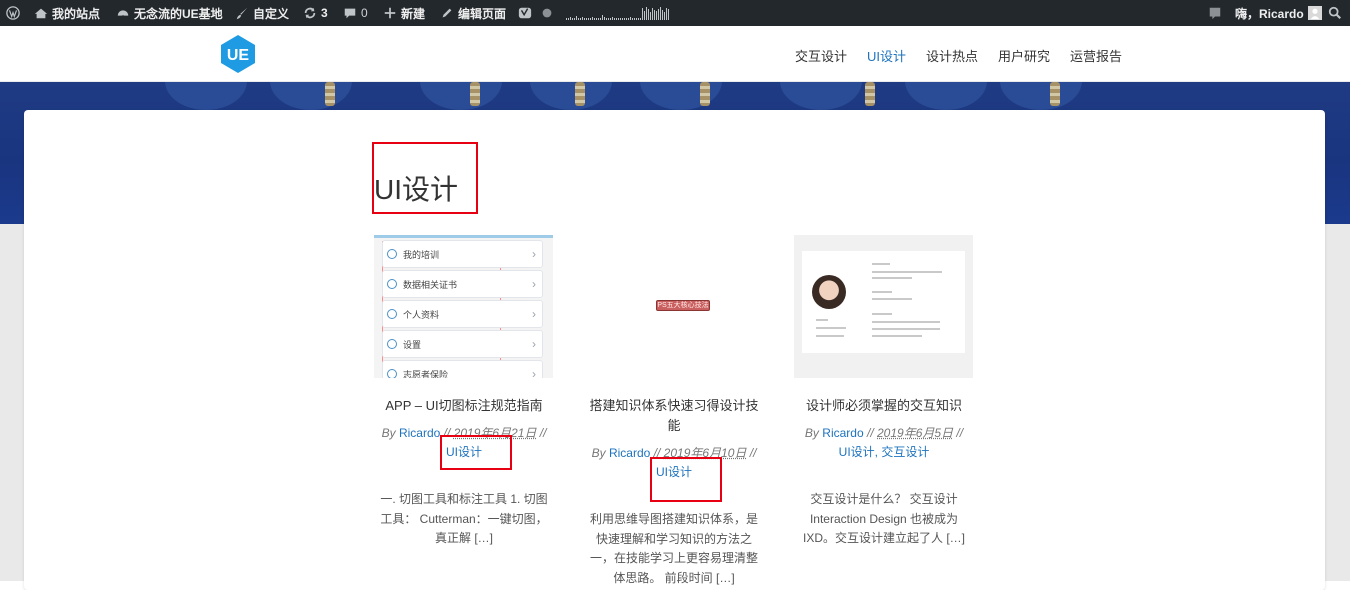  What do you see at coordinates (13, 13) in the screenshot?
I see `wordpress-logo-icon` at bounding box center [13, 13].